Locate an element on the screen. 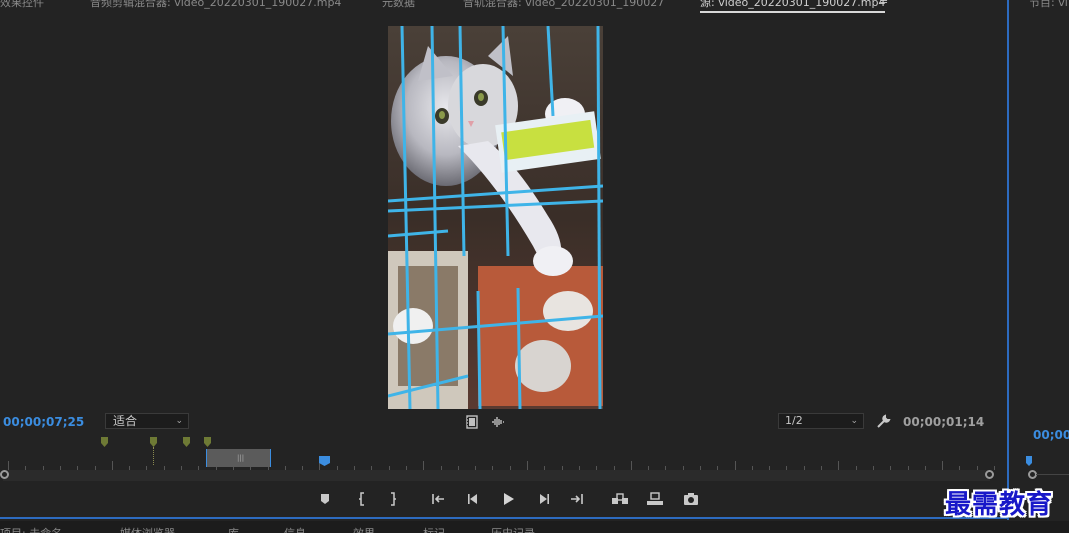 The width and height of the screenshot is (1069, 533). tab-history: 历史记录 is located at coordinates (513, 529).